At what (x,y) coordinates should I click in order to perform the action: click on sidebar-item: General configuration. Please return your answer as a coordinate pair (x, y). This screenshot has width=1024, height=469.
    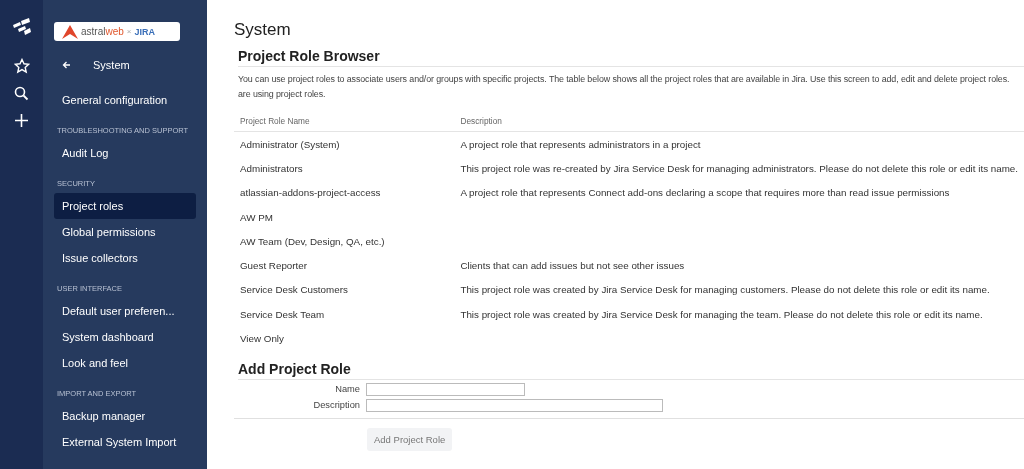
    Looking at the image, I should click on (125, 100).